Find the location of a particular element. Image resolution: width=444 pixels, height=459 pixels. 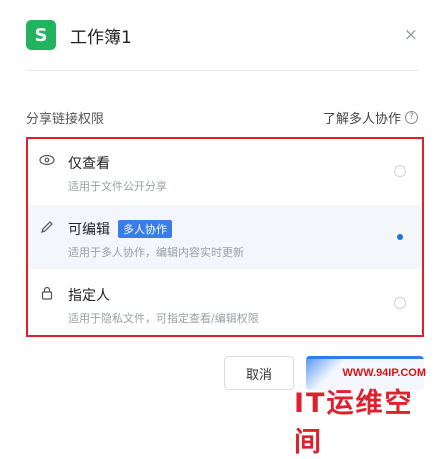

watermark-name: IT运维空间 is located at coordinates (354, 423).